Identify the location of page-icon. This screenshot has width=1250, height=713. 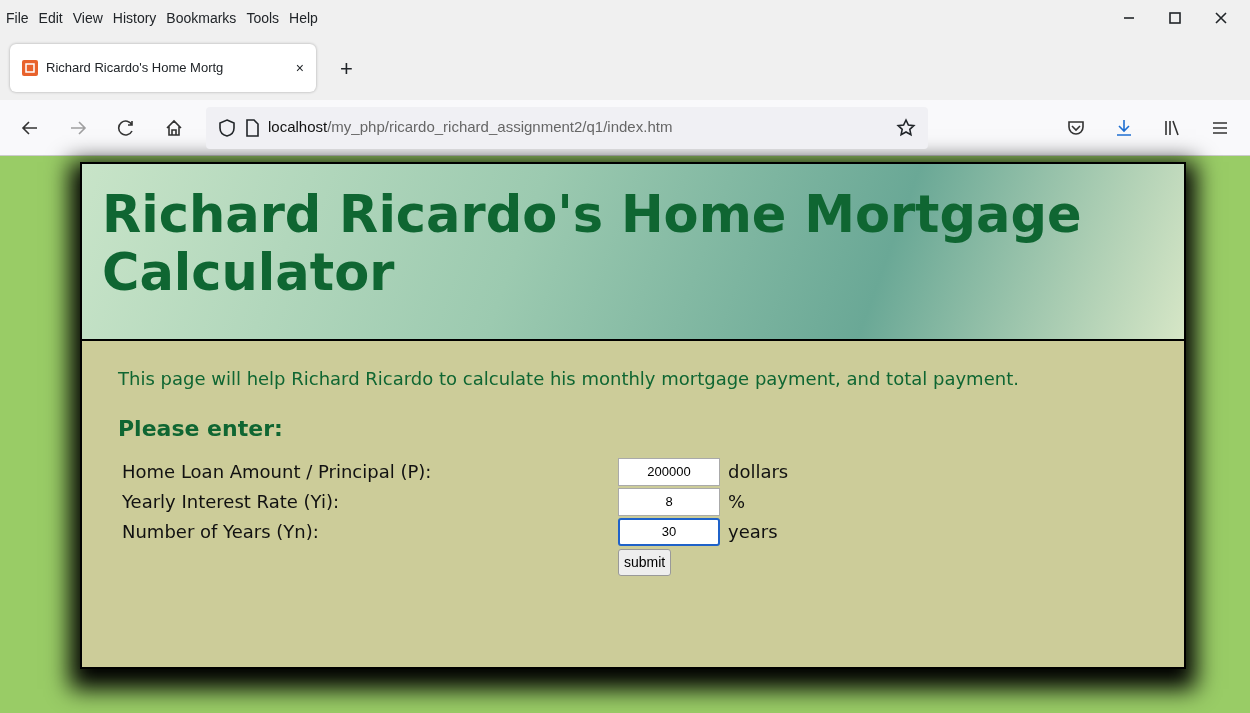
(252, 127).